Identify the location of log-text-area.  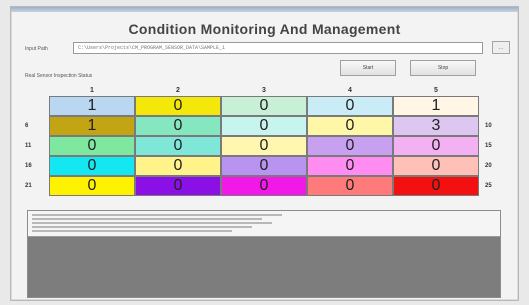
(264, 224).